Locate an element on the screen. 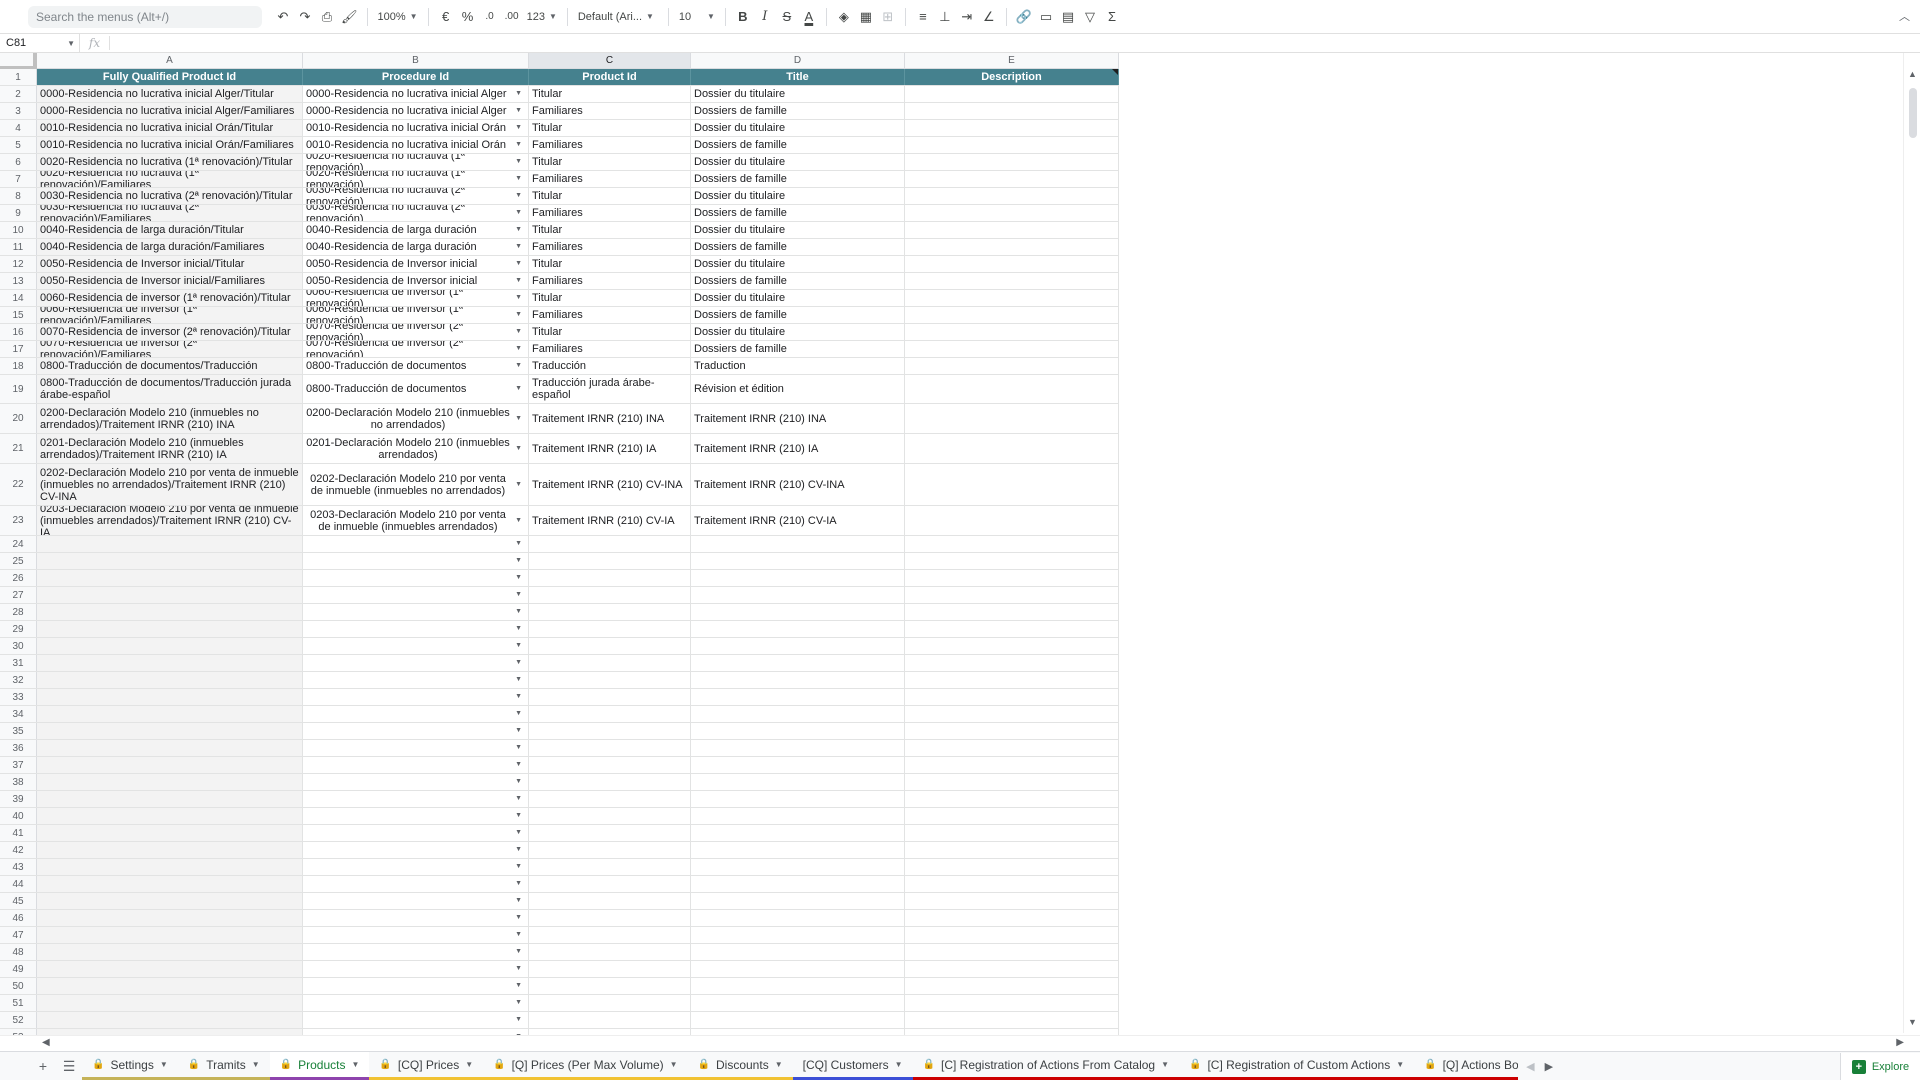 The image size is (1920, 1080). header-cell-a: Fully Qualified Product Id is located at coordinates (170, 77).